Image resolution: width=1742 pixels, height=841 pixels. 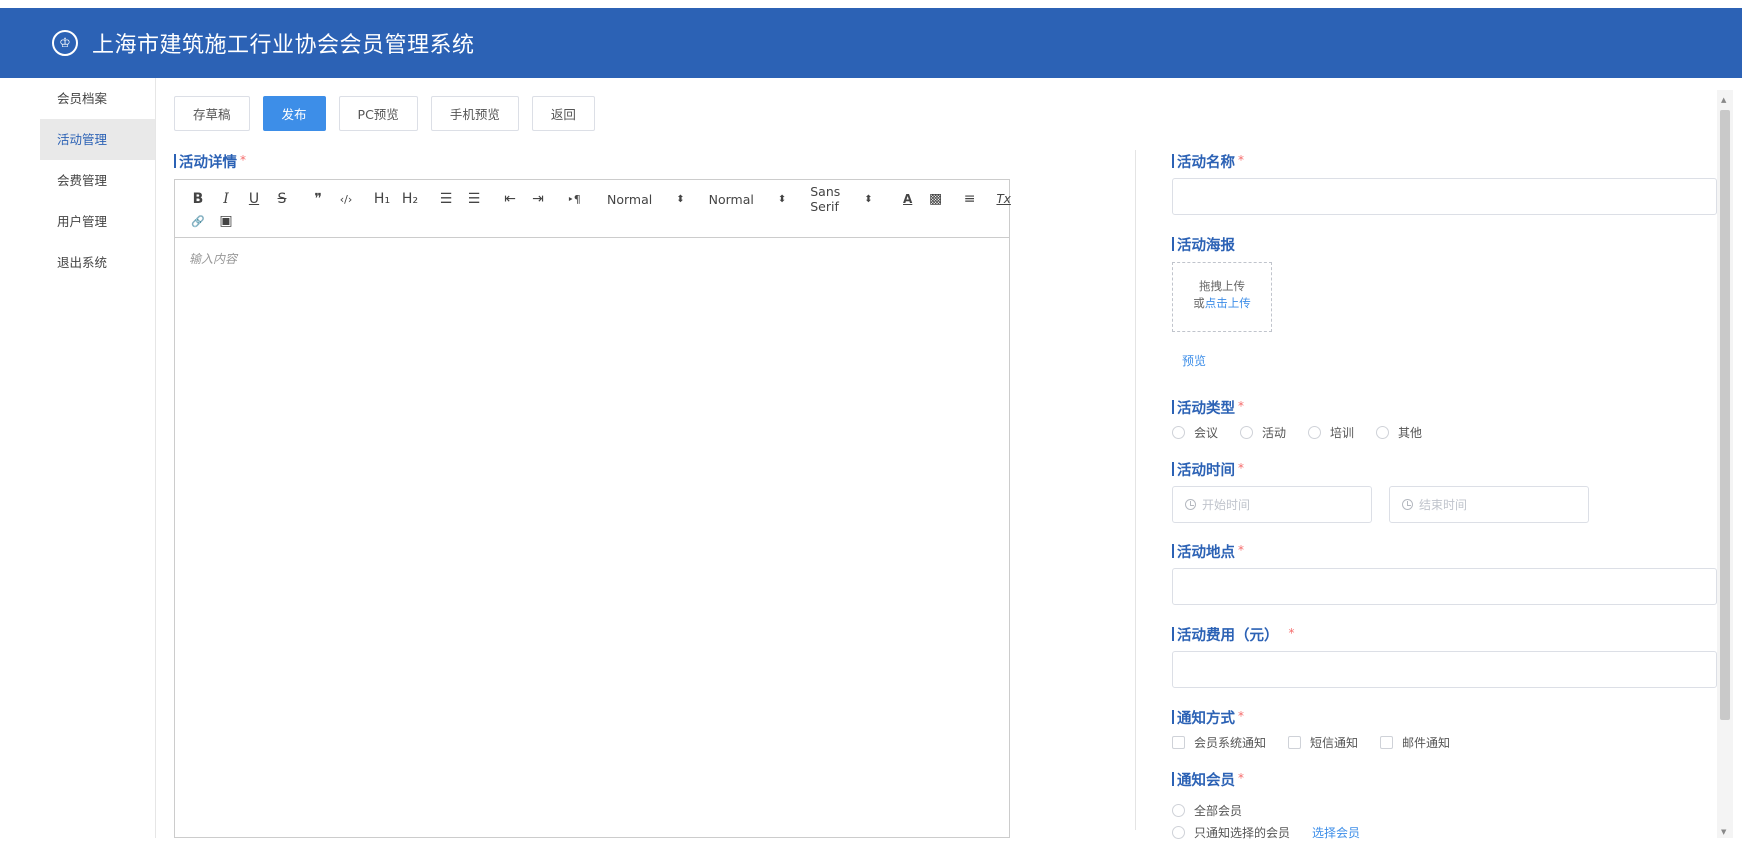 What do you see at coordinates (1444, 586) in the screenshot?
I see `activity-location-input` at bounding box center [1444, 586].